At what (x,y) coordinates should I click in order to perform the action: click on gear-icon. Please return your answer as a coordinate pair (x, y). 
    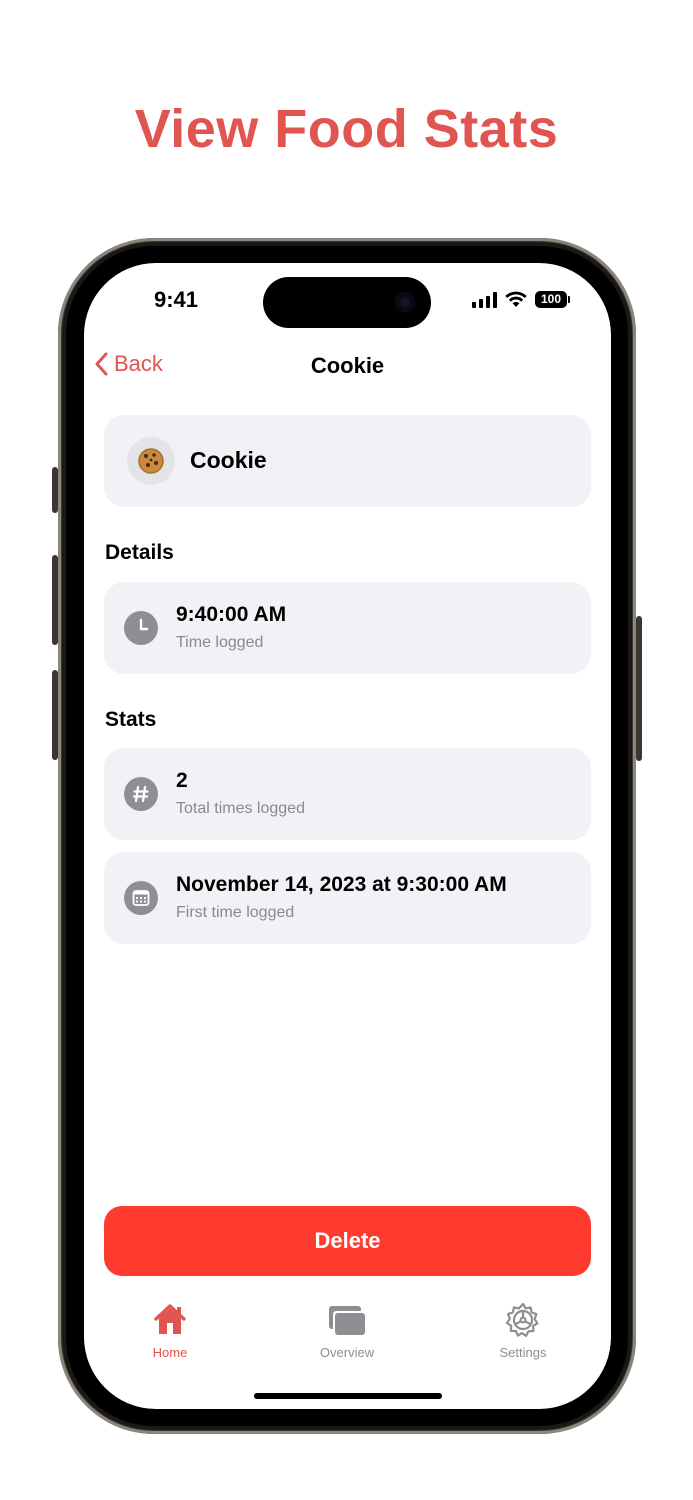
    Looking at the image, I should click on (522, 1319).